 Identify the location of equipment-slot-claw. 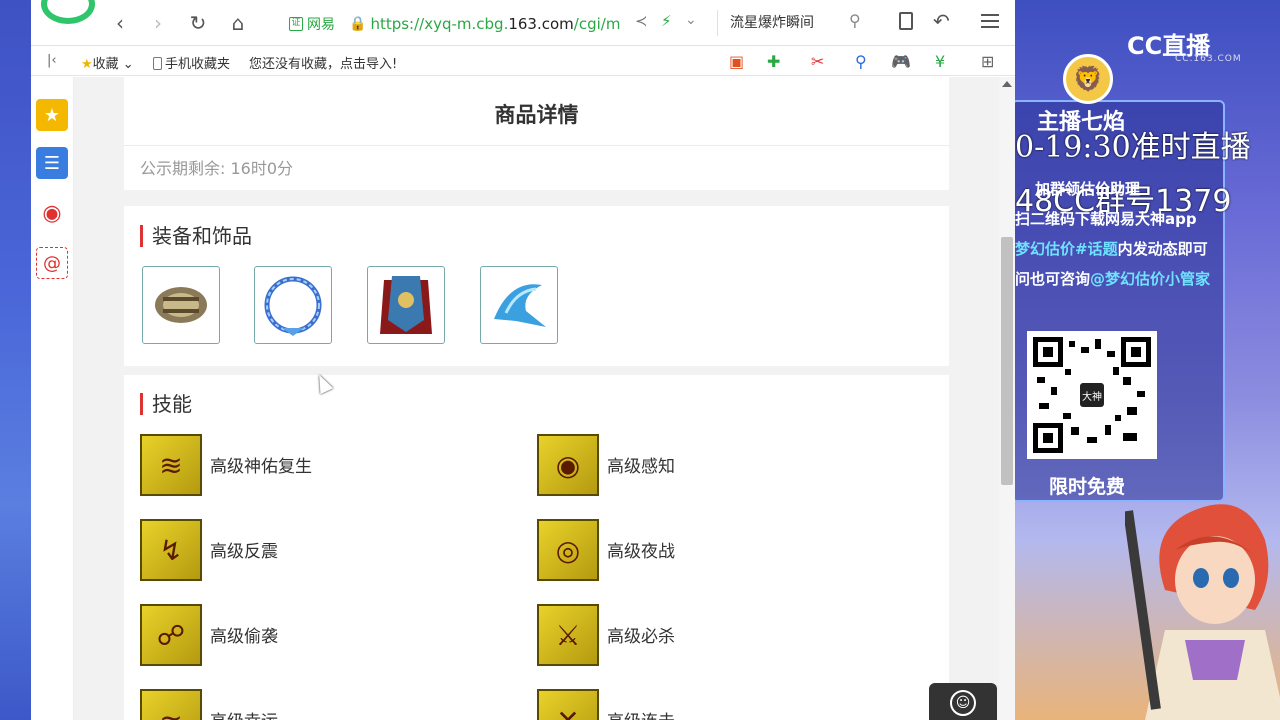
(519, 305).